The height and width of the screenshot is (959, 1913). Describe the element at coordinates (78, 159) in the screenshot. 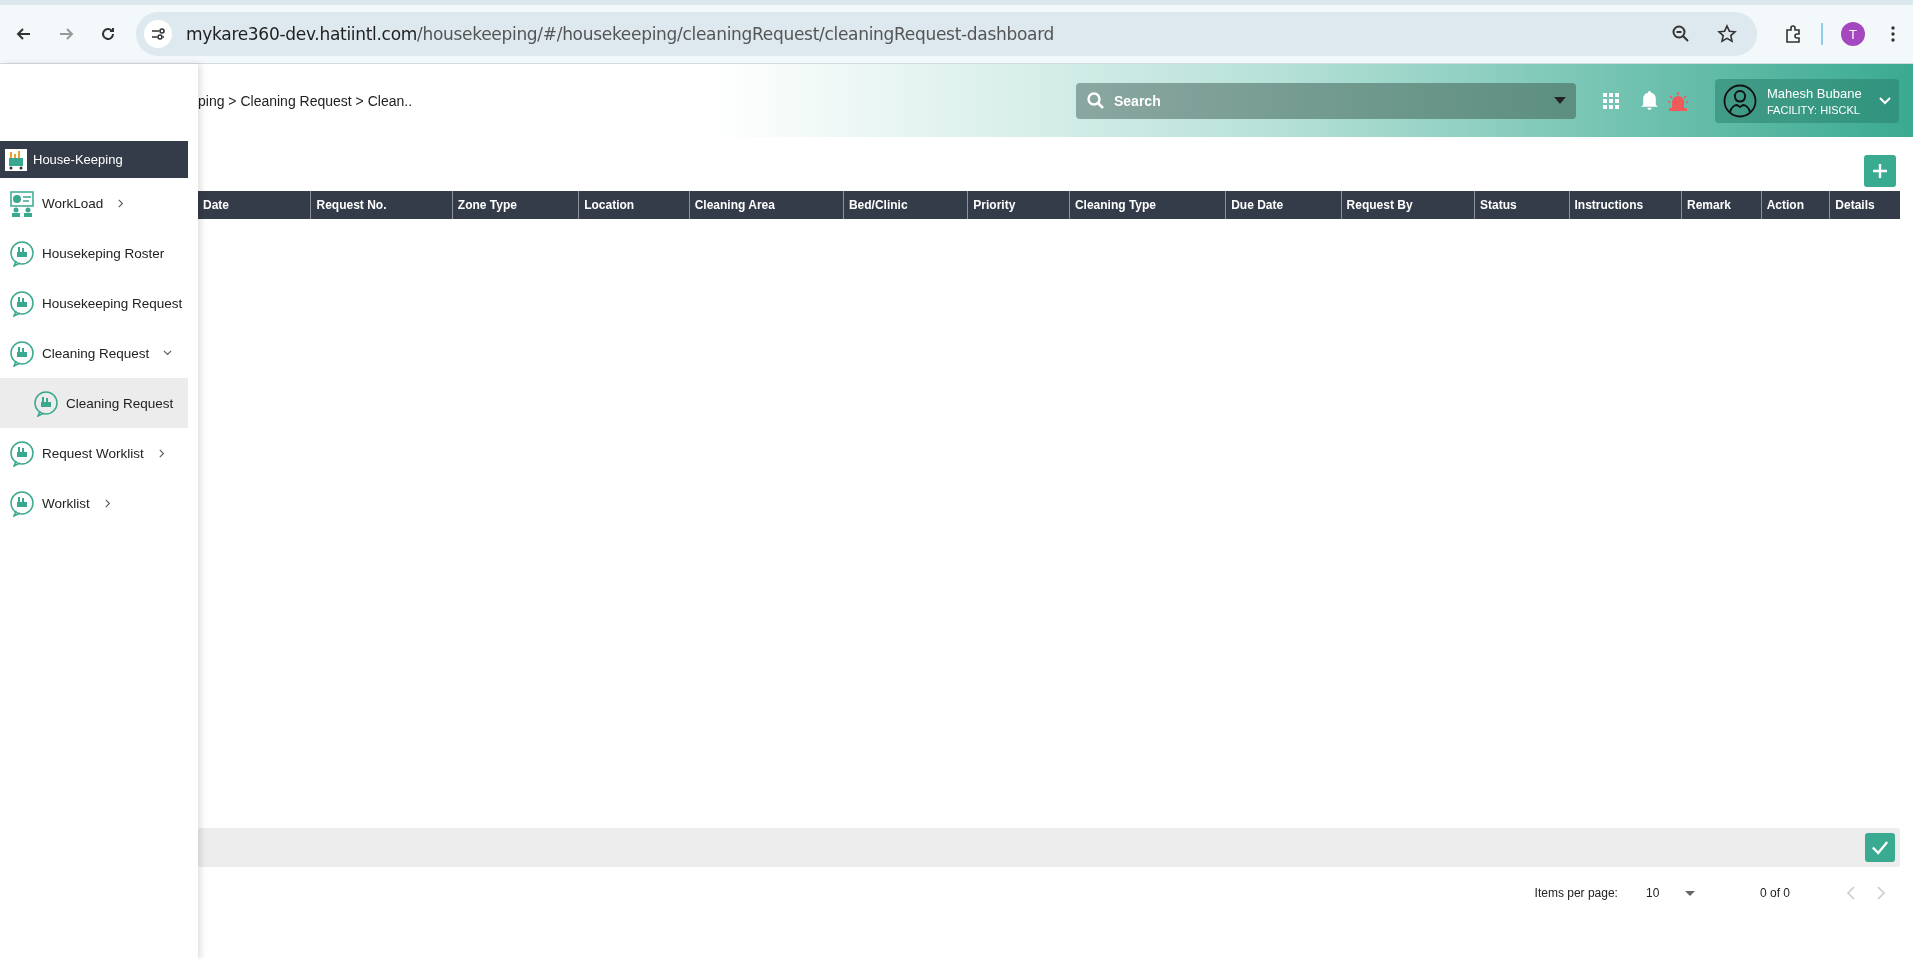

I see `module-title: House-Keeping` at that location.